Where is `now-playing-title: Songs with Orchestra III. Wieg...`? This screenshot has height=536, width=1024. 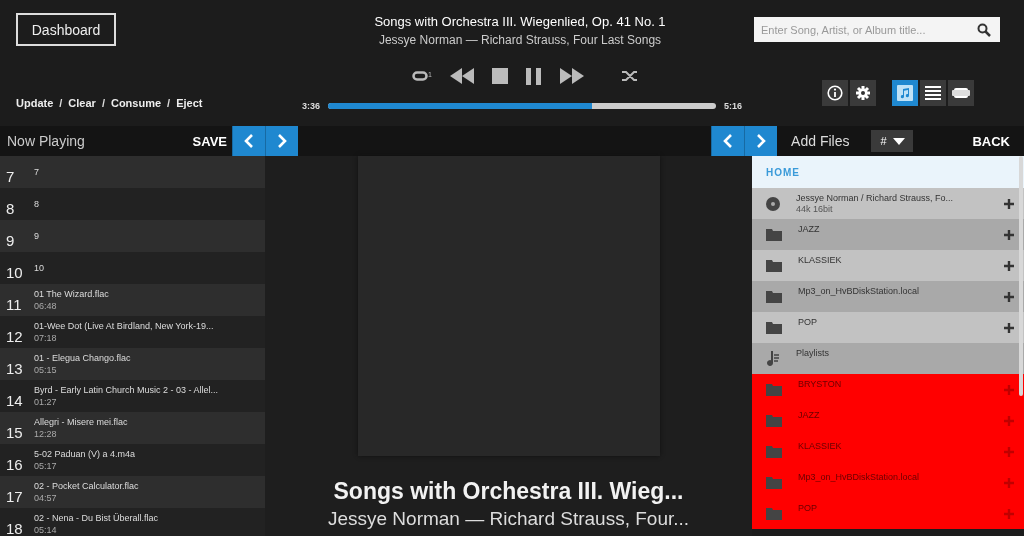 now-playing-title: Songs with Orchestra III. Wieg... is located at coordinates (508, 491).